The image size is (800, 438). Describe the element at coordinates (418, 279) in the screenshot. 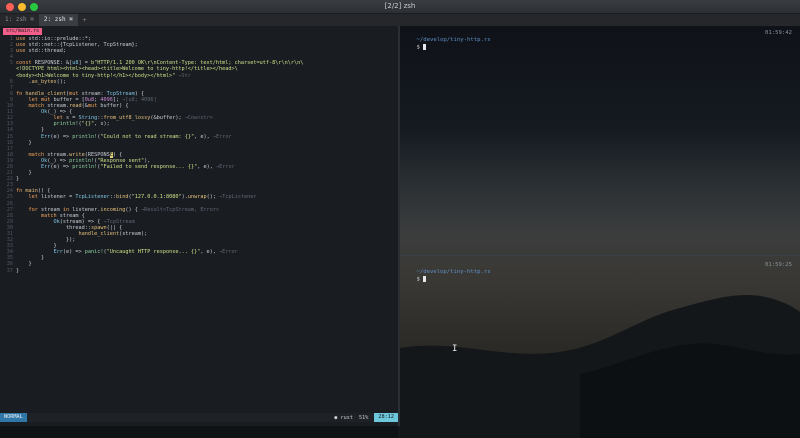

I see `terminal-bottom-prompt: $` at that location.